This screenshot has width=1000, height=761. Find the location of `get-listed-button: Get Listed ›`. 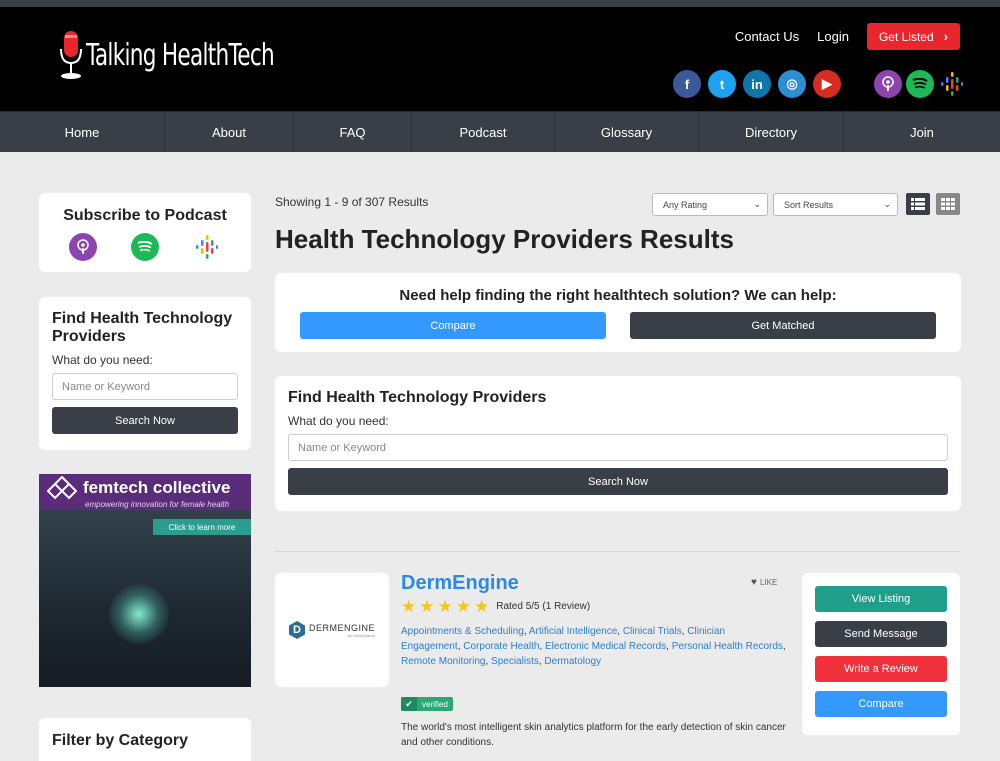

get-listed-button: Get Listed › is located at coordinates (913, 36).